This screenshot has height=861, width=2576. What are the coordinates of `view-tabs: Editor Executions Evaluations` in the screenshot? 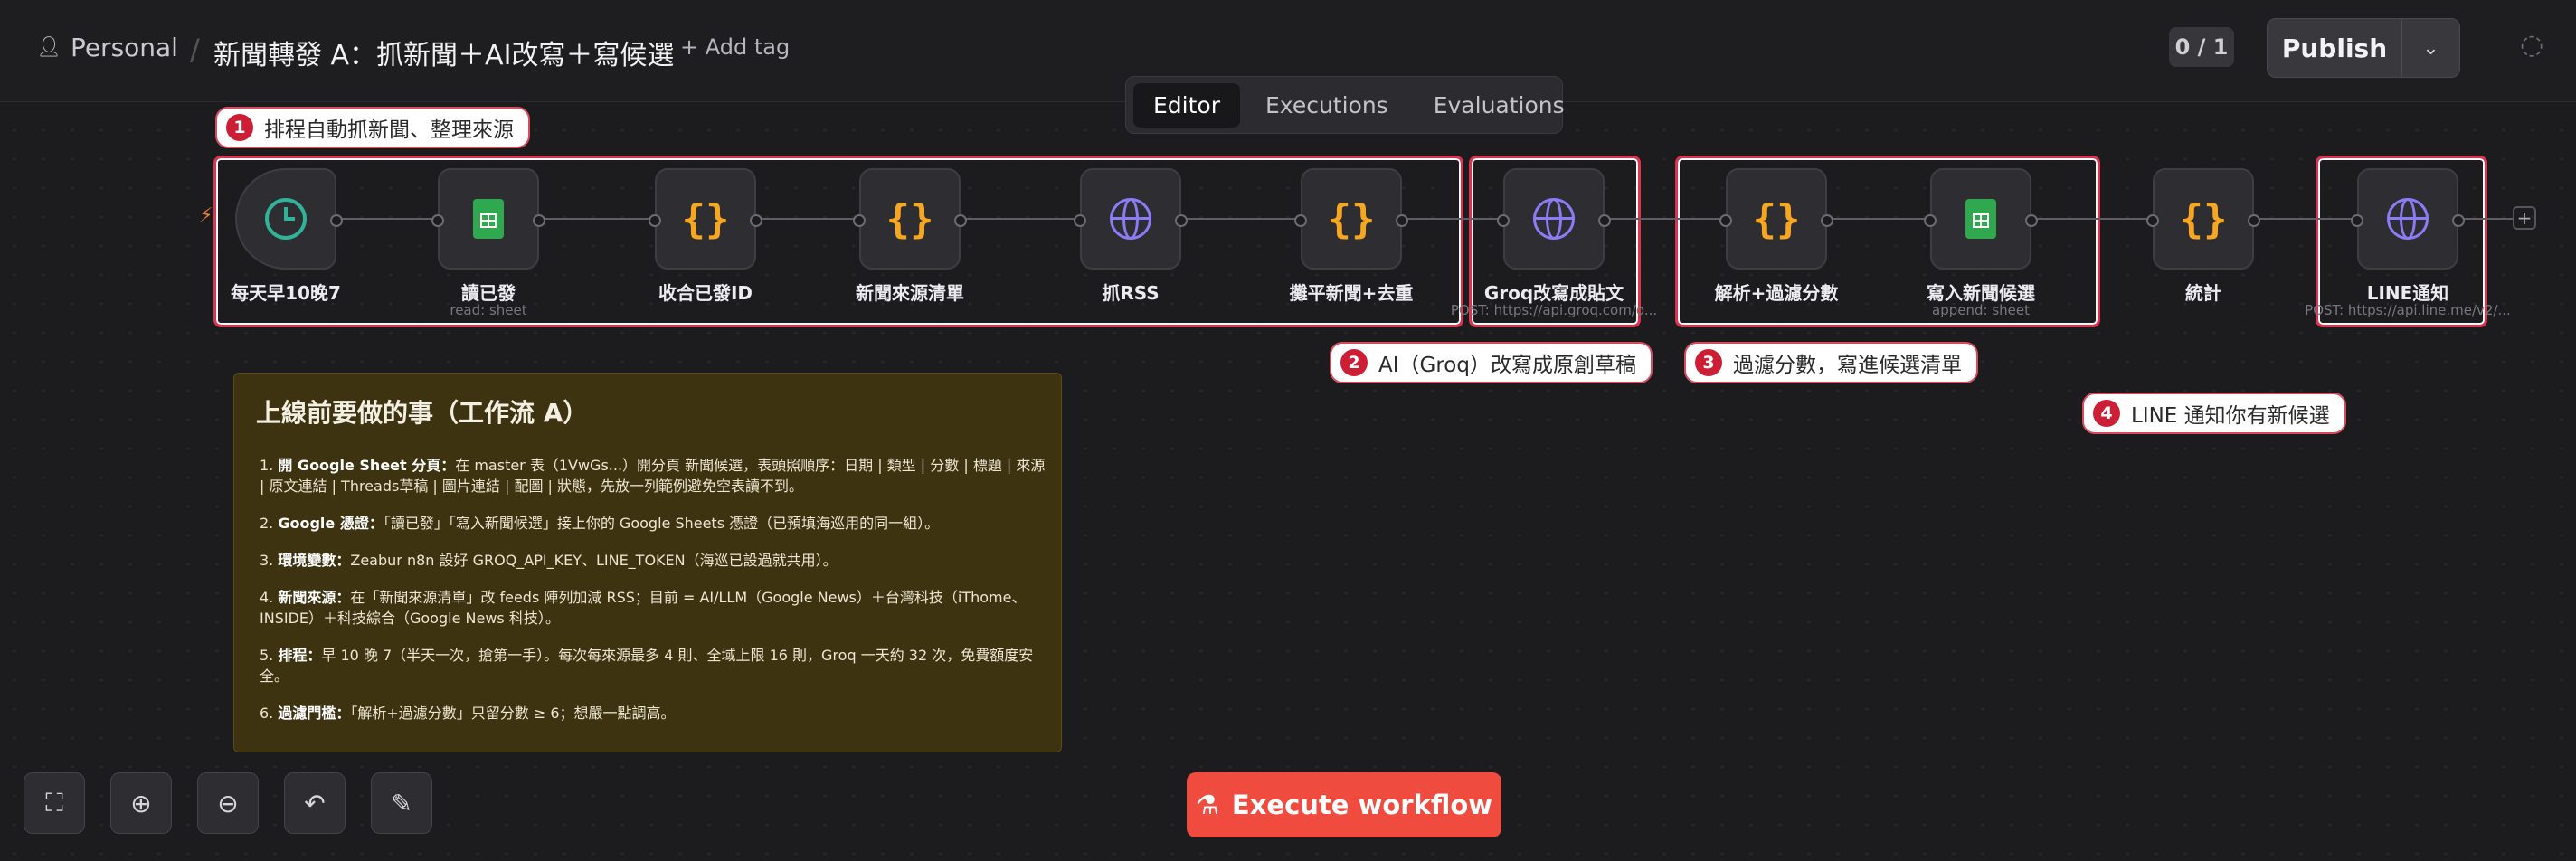 It's located at (1345, 105).